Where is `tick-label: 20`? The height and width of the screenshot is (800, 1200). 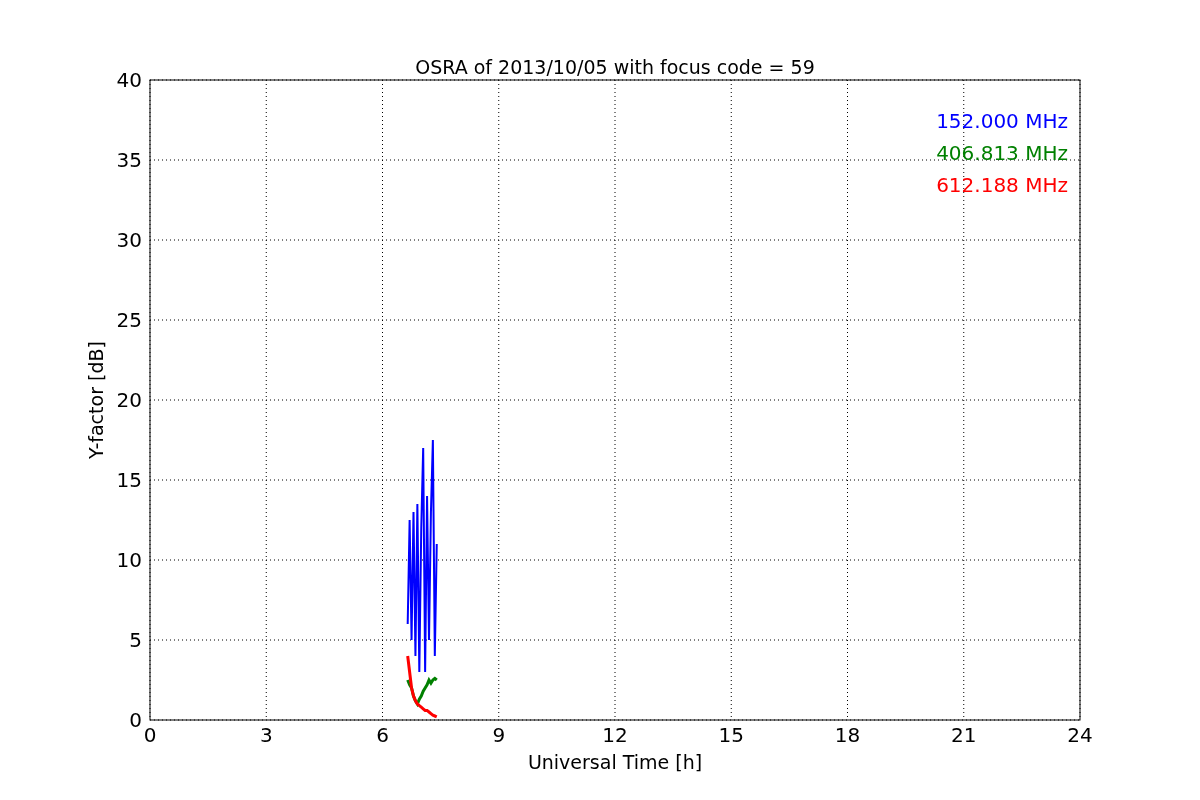 tick-label: 20 is located at coordinates (129, 400).